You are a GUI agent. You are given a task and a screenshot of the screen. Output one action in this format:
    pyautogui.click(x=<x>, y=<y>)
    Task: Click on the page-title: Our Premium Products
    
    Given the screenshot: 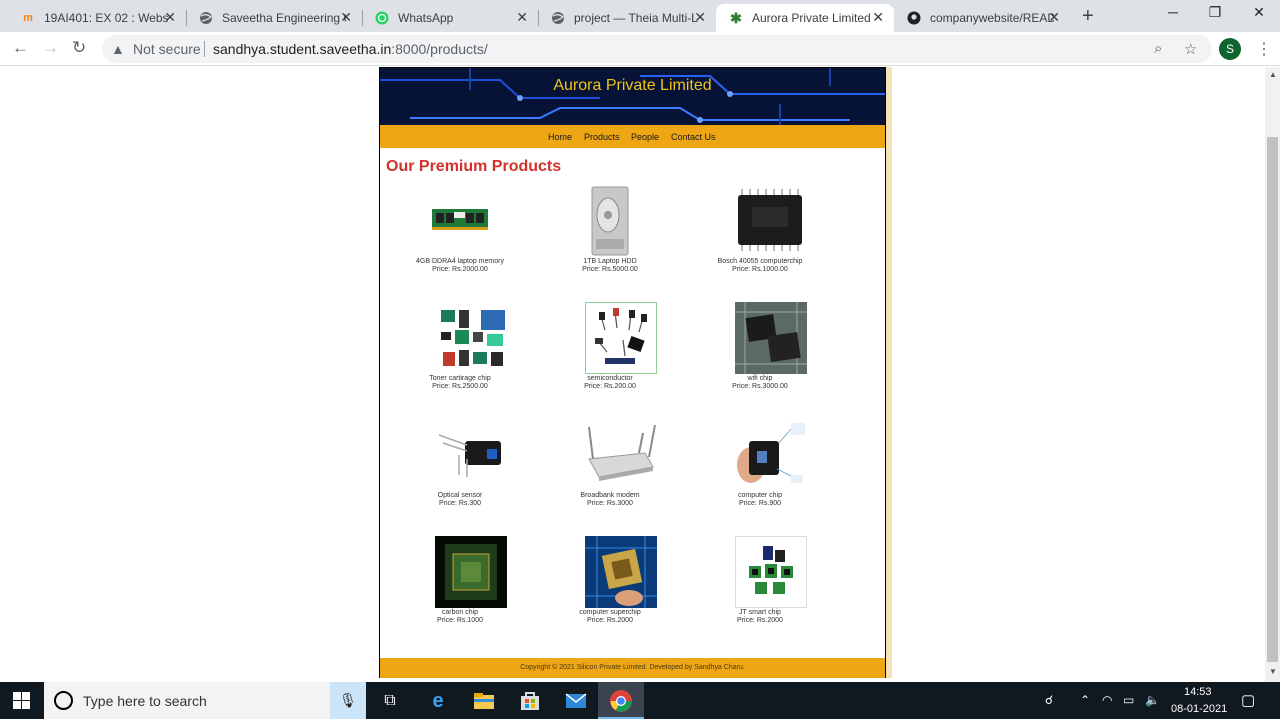 What is the action you would take?
    pyautogui.click(x=474, y=166)
    